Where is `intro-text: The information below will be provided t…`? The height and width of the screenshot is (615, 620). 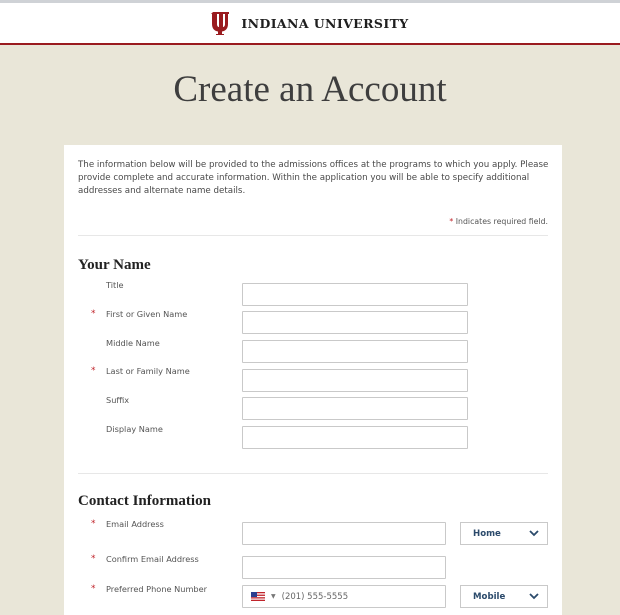 intro-text: The information below will be provided t… is located at coordinates (313, 178).